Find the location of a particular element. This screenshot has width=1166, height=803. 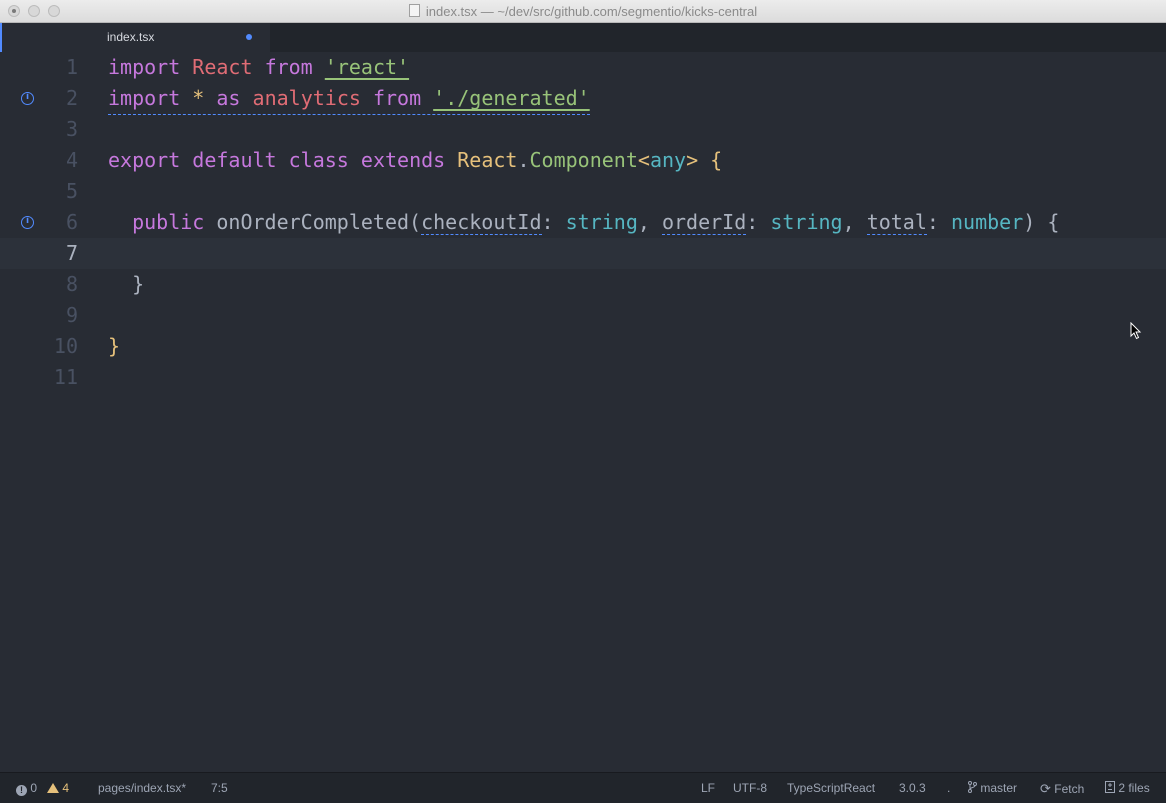

git-branch-icon is located at coordinates (972, 787).